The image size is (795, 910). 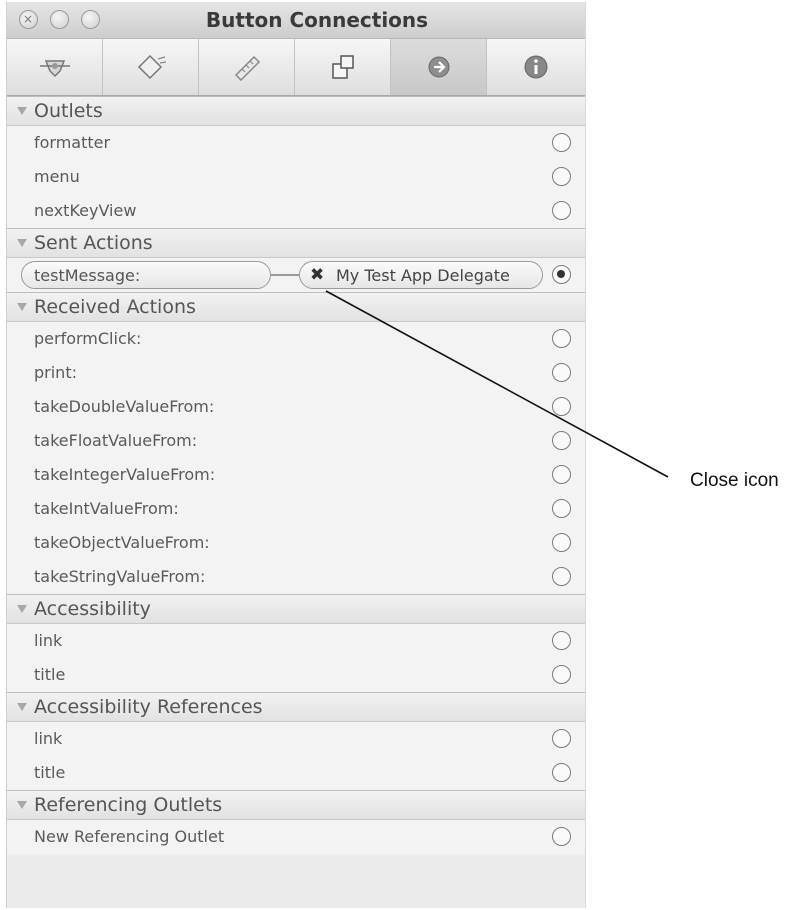 I want to click on effects-icon, so click(x=151, y=67).